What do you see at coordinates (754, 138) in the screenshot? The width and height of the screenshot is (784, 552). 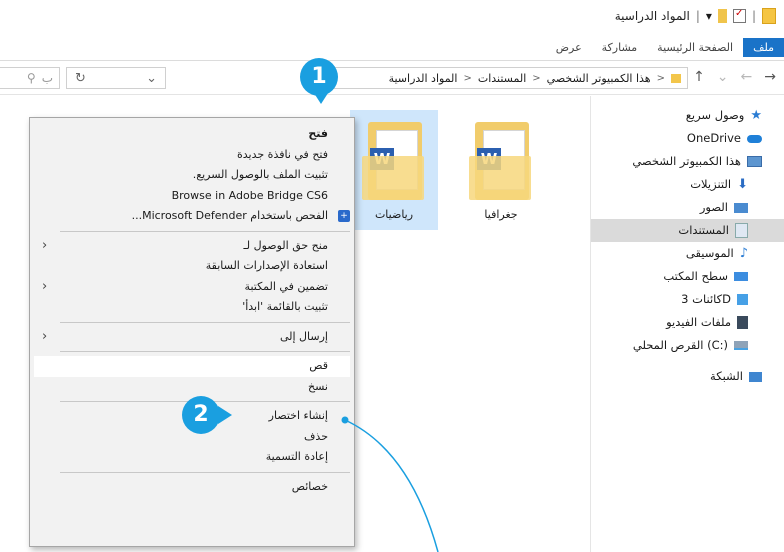 I see `cloud-icon` at bounding box center [754, 138].